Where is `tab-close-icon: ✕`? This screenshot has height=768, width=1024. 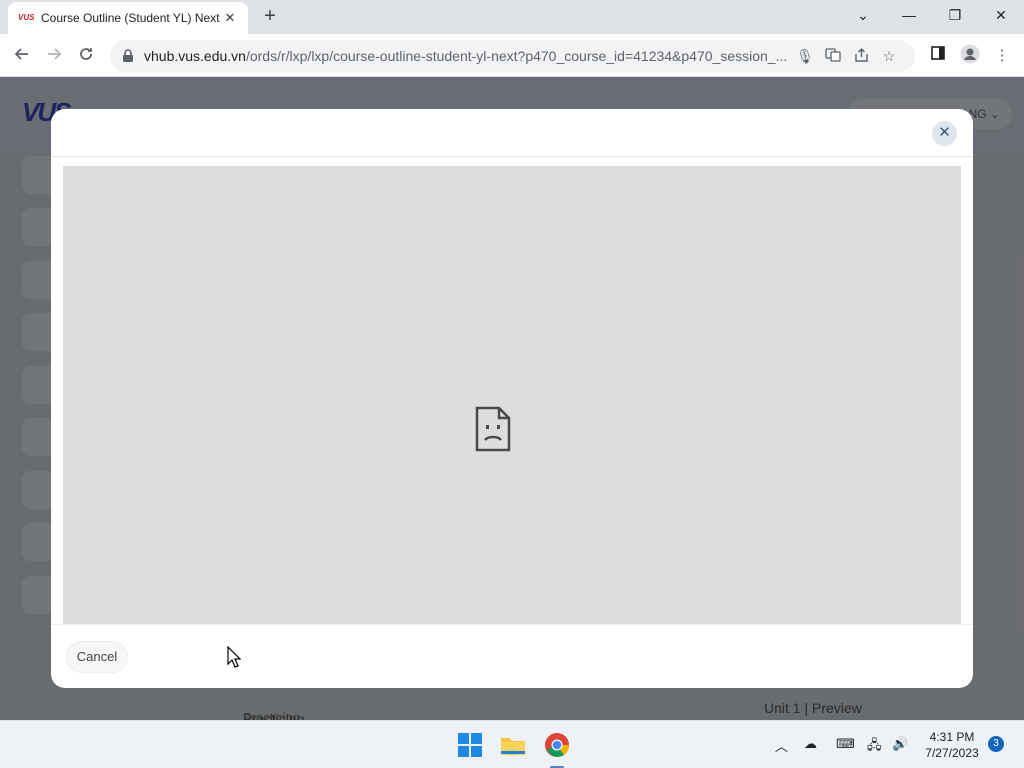
tab-close-icon: ✕ is located at coordinates (230, 18).